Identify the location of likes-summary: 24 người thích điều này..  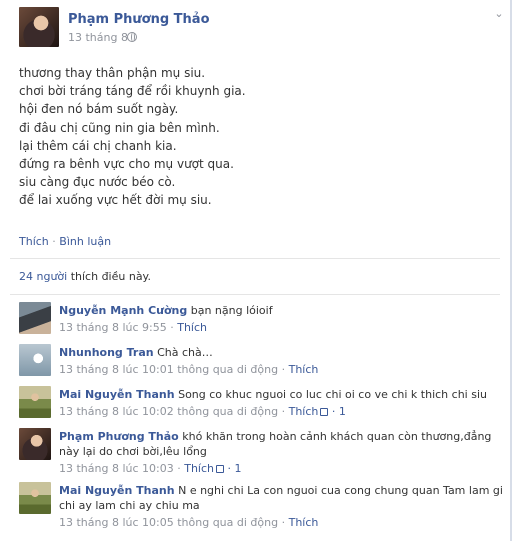
(85, 276).